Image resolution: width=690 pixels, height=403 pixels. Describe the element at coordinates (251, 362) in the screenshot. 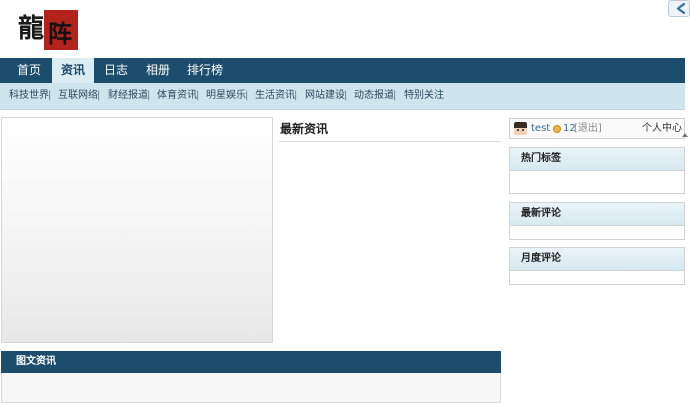

I see `picture-news-header: 图文资讯` at that location.